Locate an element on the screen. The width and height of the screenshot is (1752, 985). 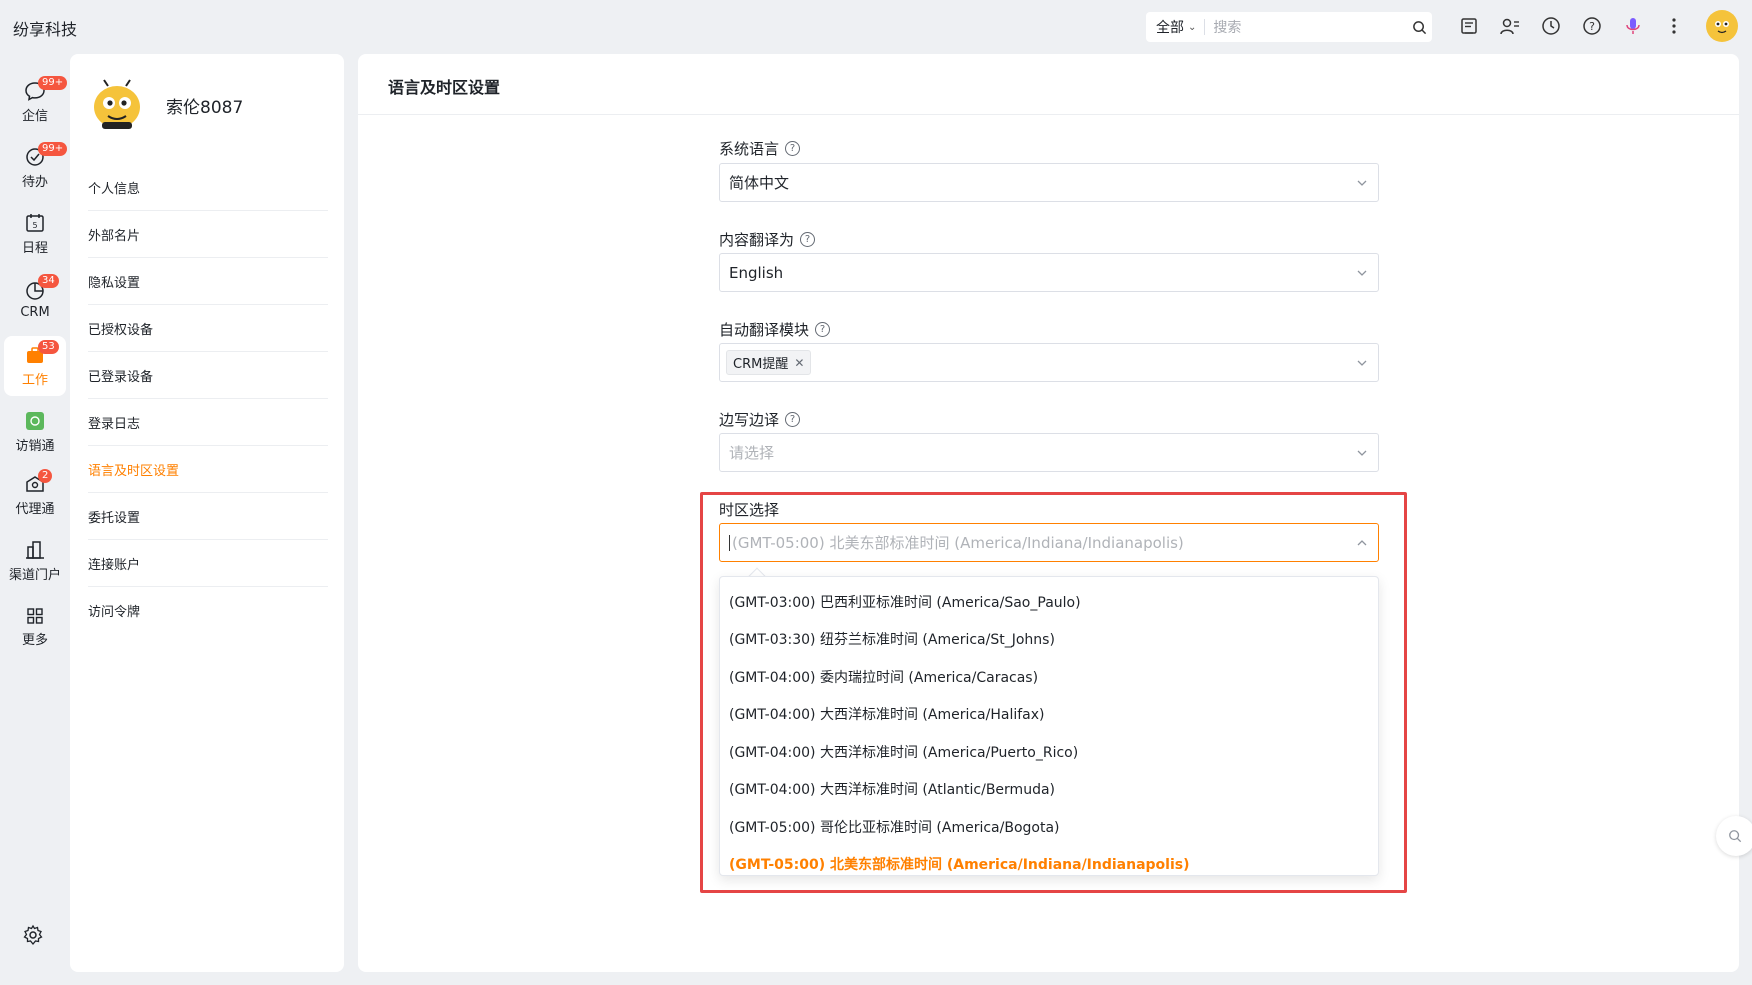
subnav-item-language-timezone: 语言及时区设置 is located at coordinates (208, 469).